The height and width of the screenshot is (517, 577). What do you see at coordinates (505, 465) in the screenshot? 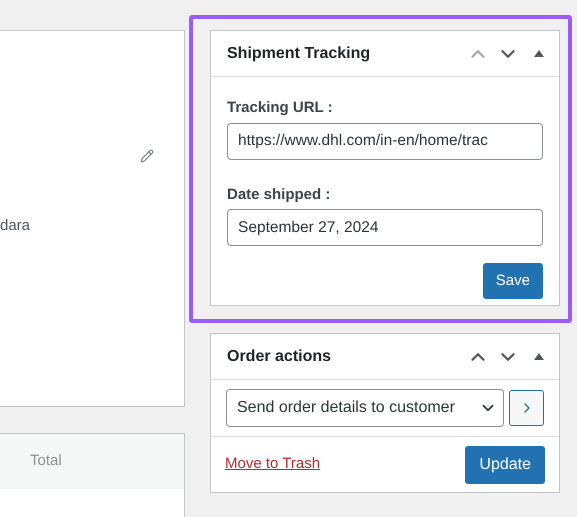
I see `update-button: Update` at bounding box center [505, 465].